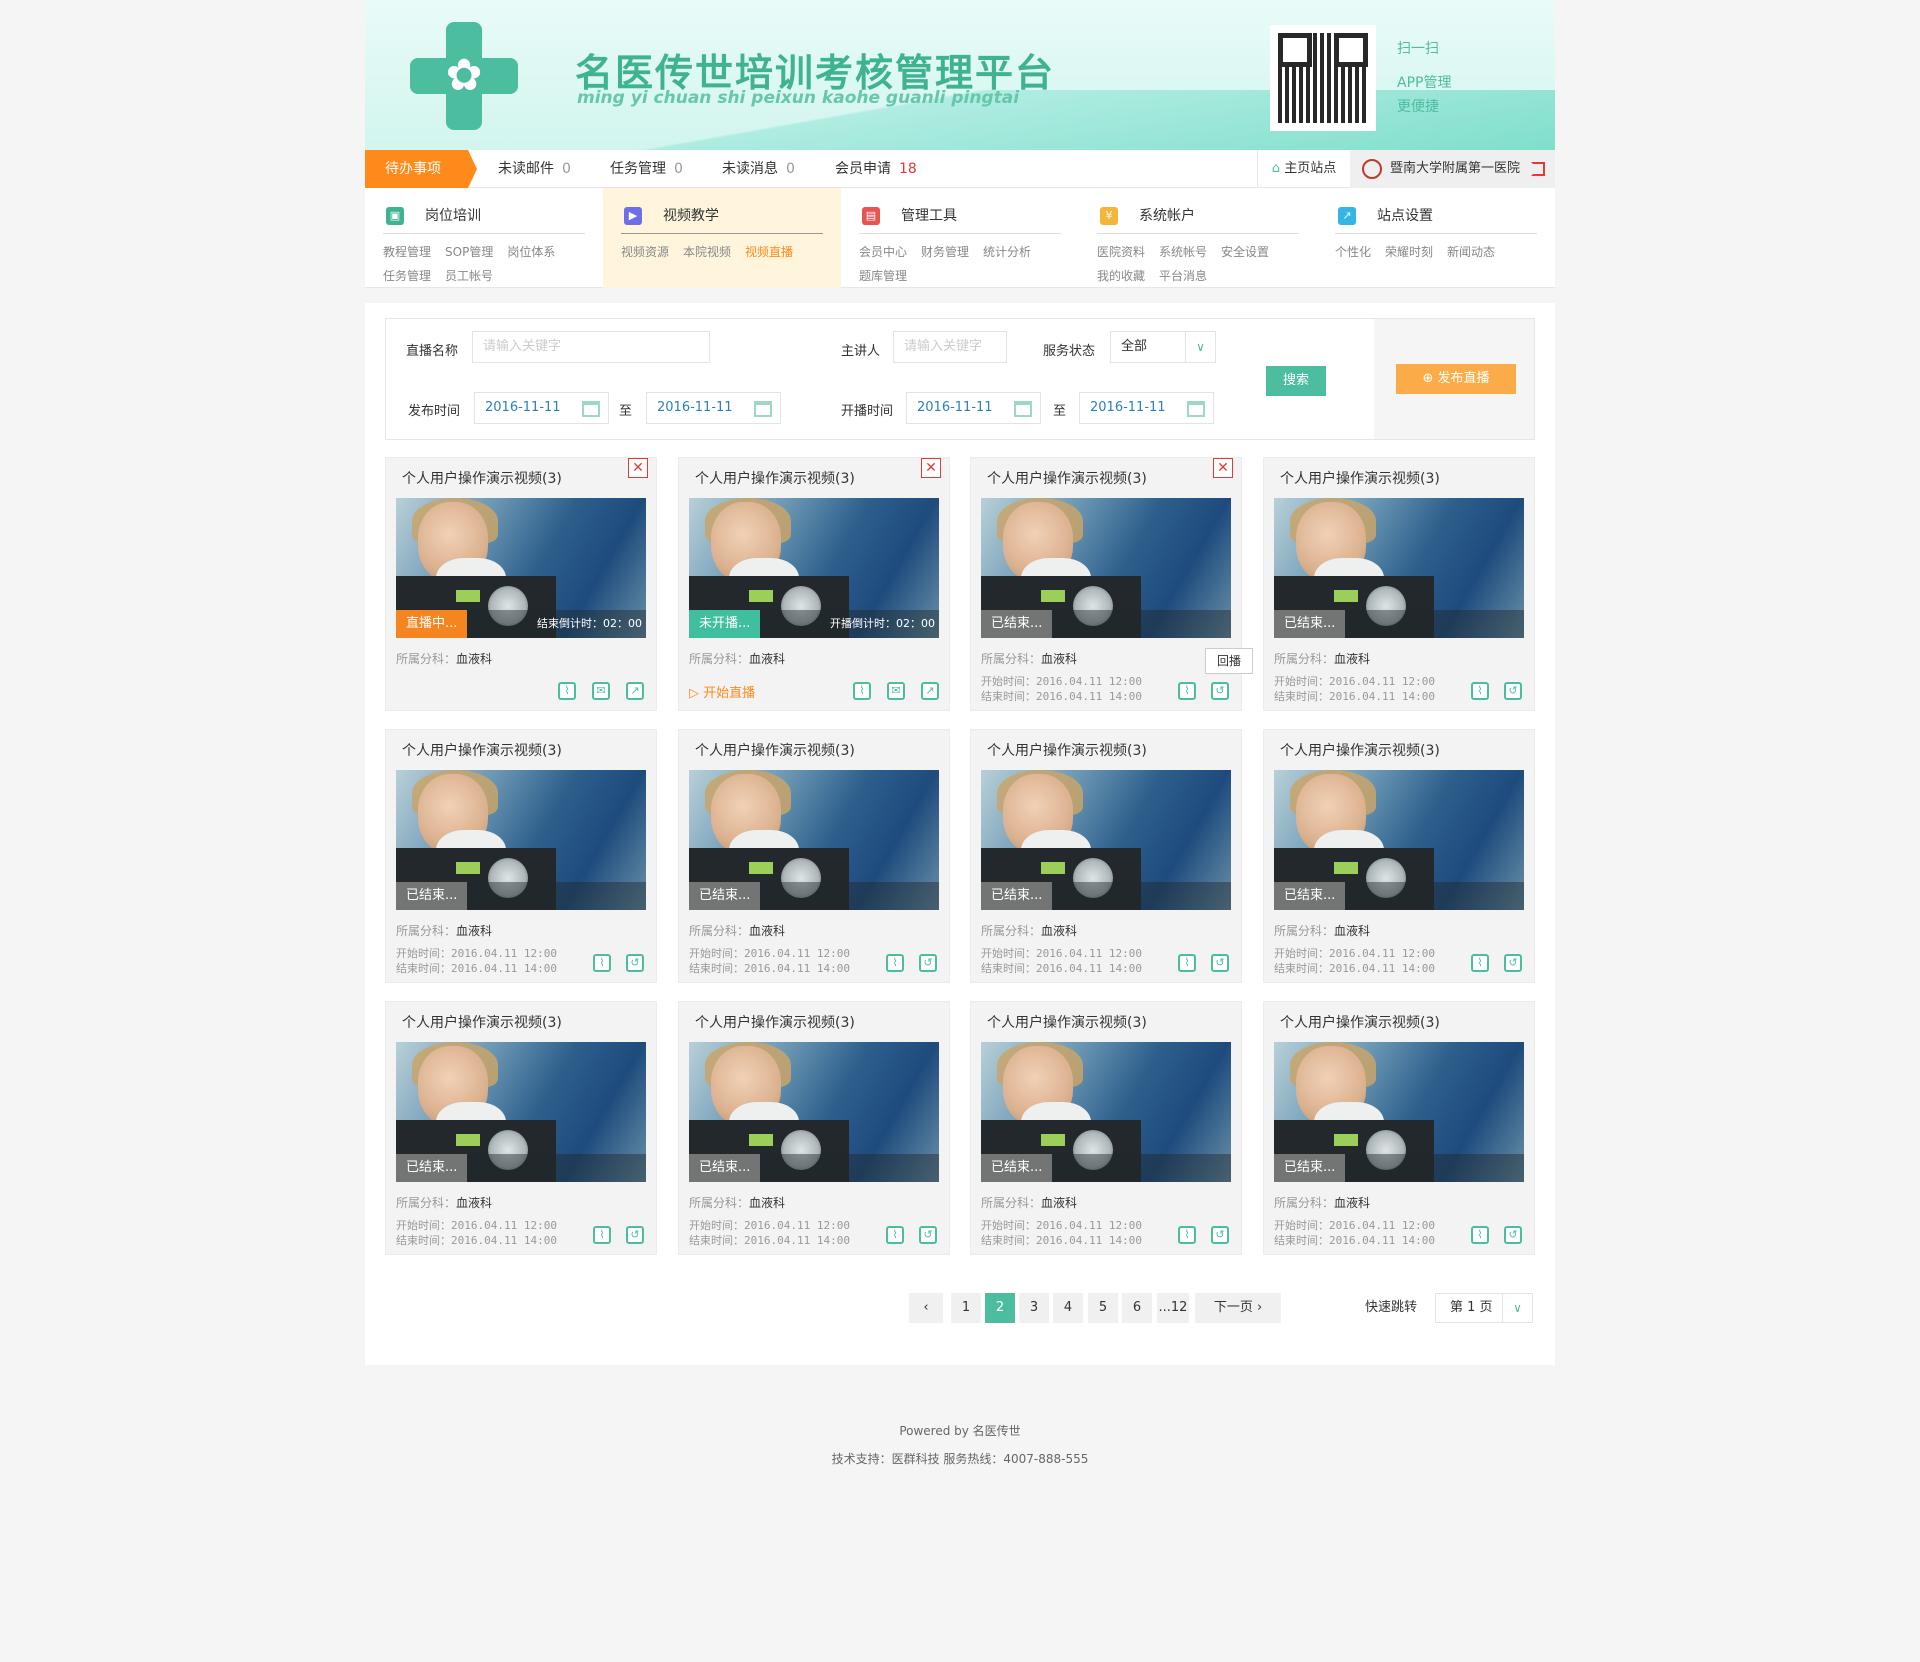 The width and height of the screenshot is (1920, 1662). I want to click on page-button: 4, so click(1068, 1308).